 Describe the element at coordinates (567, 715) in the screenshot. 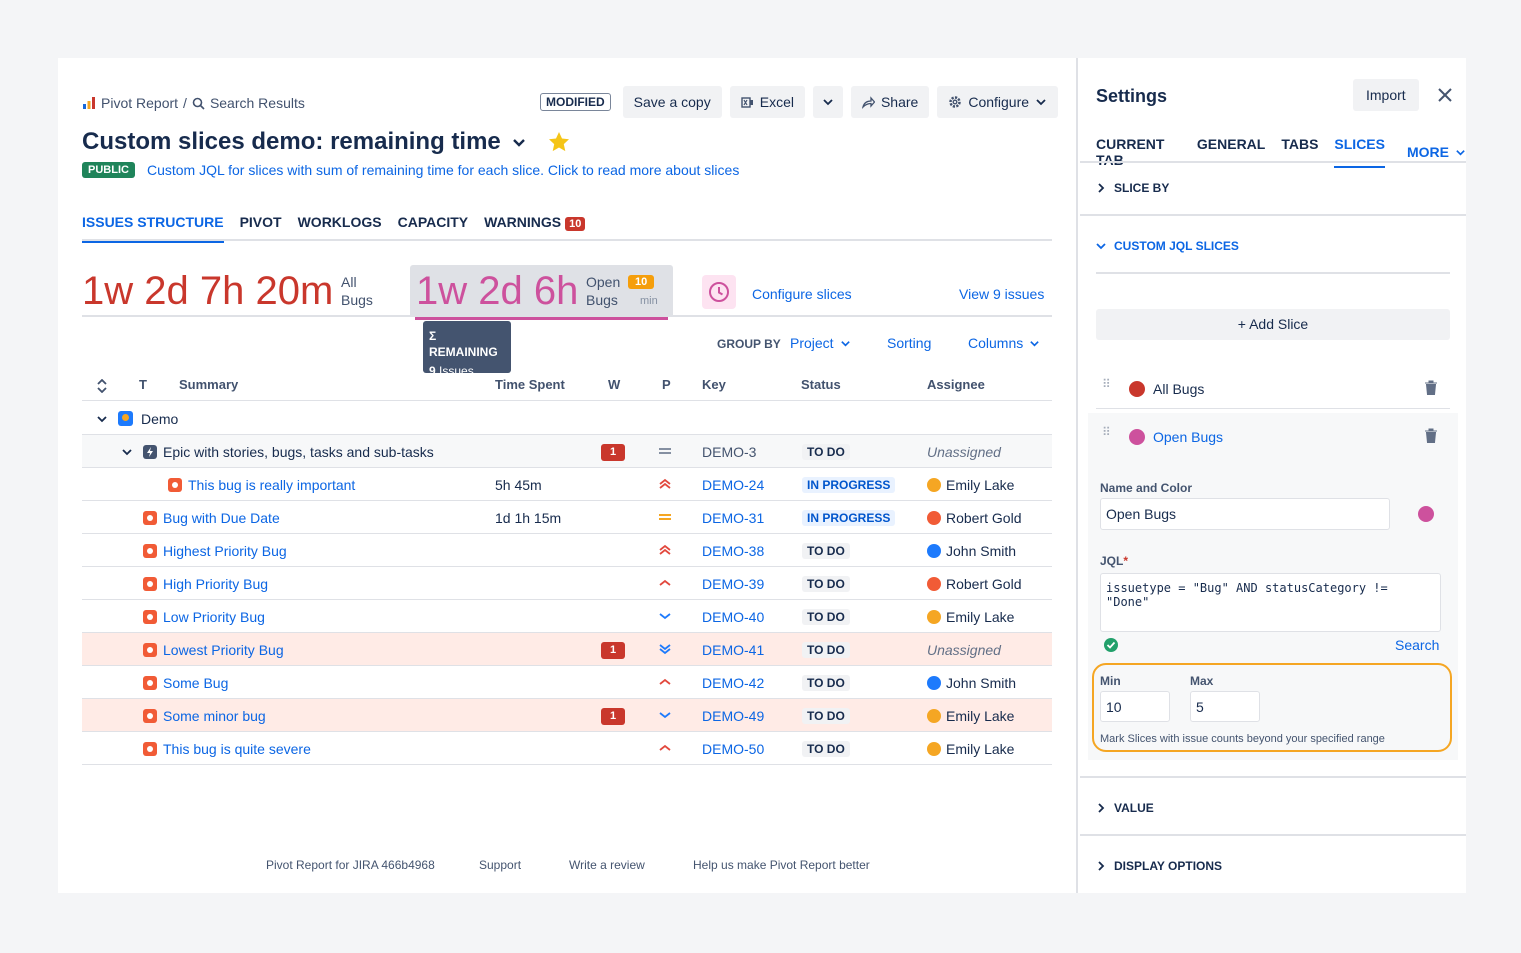

I see `table-row: Some minor bug 1 DEMO-49 TO DO Emily Lake` at that location.